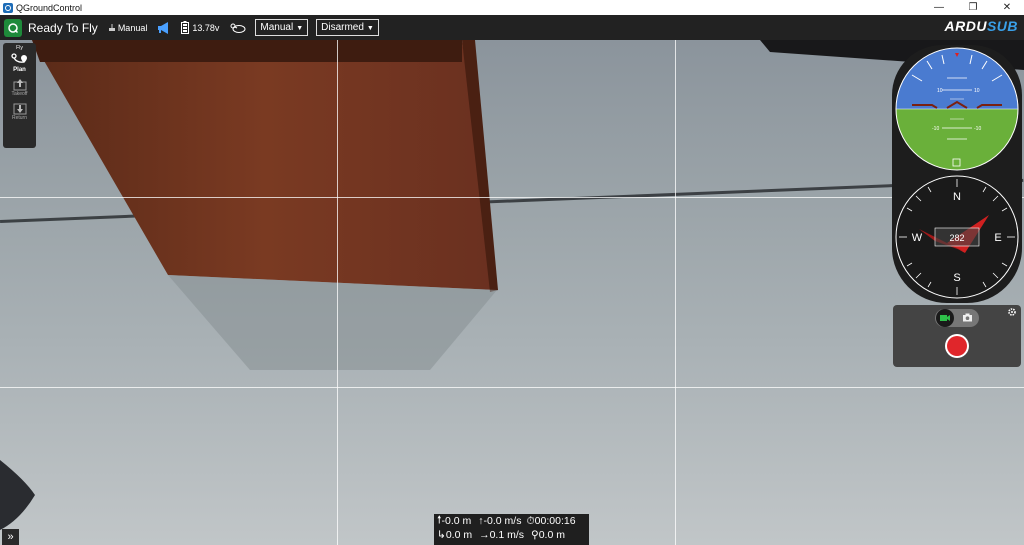  I want to click on toolstrip-takeoff-label: Takeoff, so click(19, 94).